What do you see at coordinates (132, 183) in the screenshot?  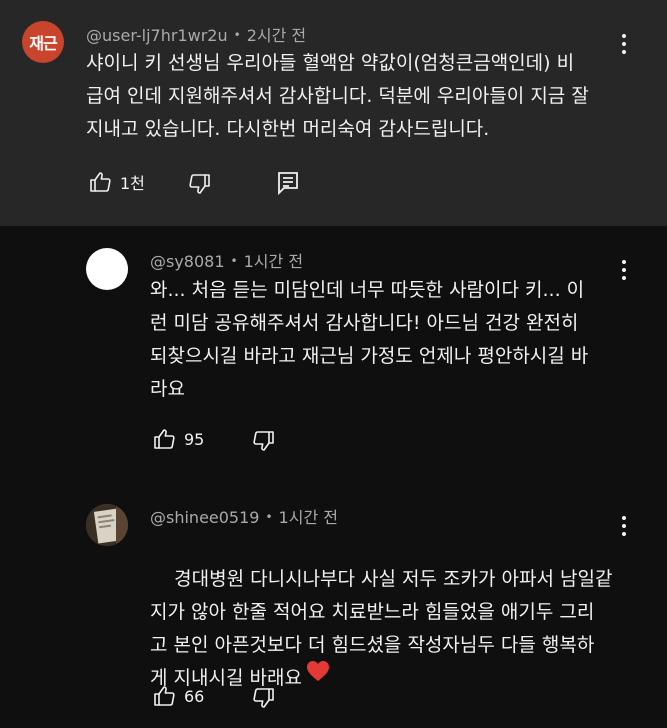 I see `like-count: 1천` at bounding box center [132, 183].